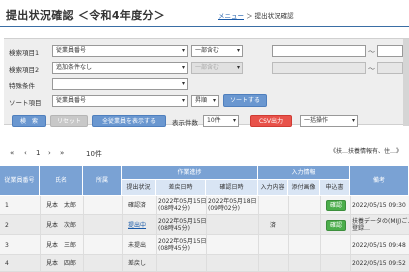 Image resolution: width=409 pixels, height=272 pixels. What do you see at coordinates (273, 225) in the screenshot?
I see `cell-input-content: 済` at bounding box center [273, 225].